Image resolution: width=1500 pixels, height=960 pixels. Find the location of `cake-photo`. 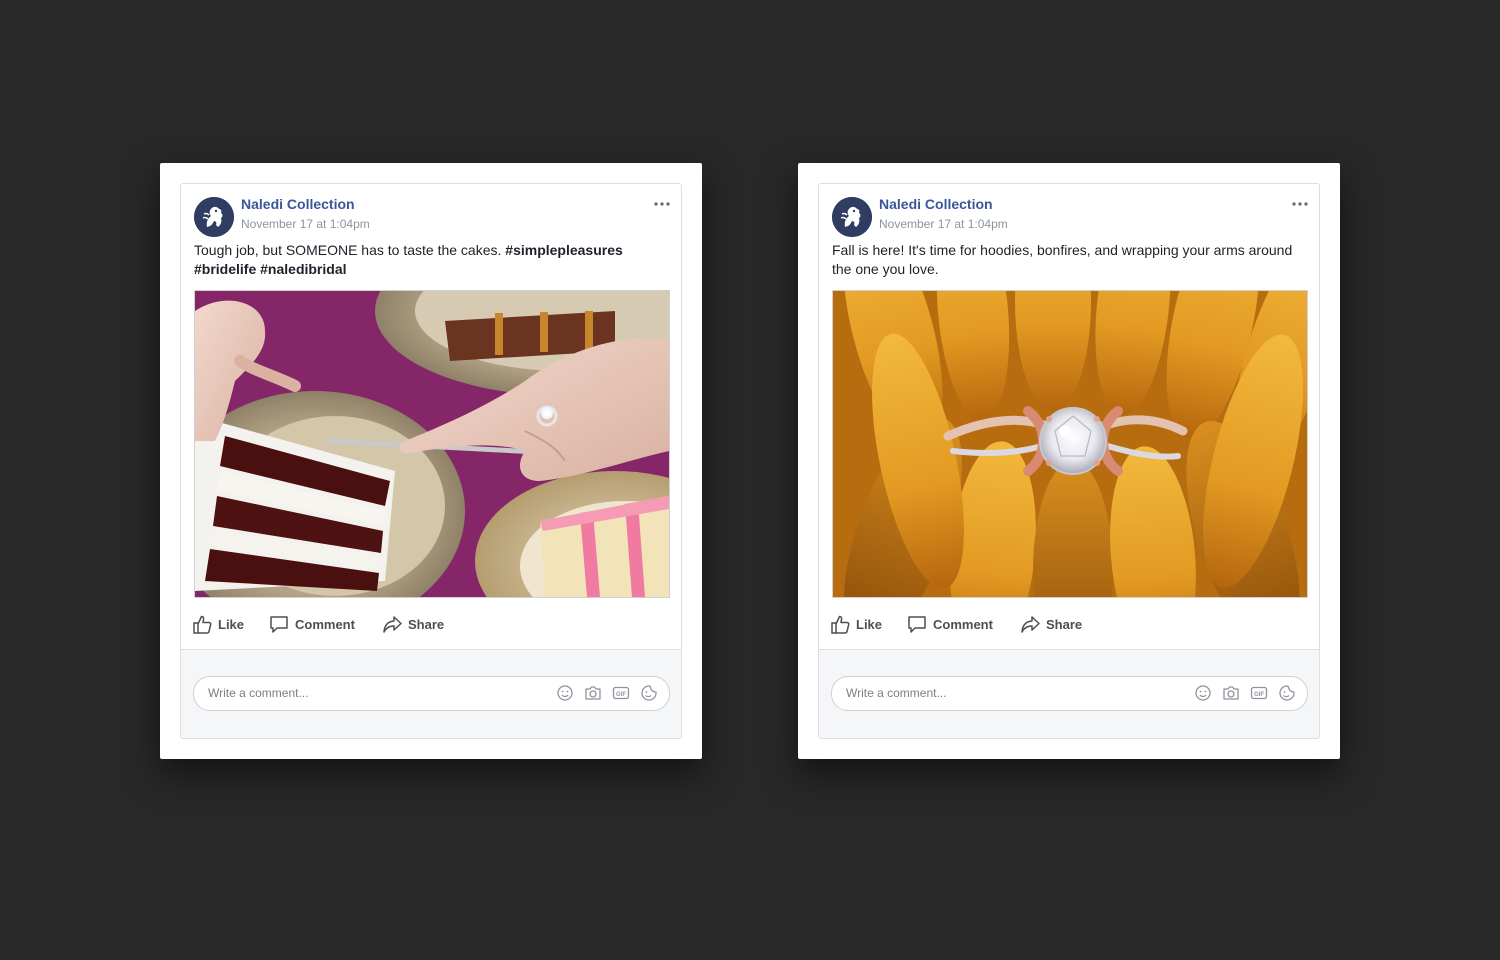

cake-photo is located at coordinates (432, 444).